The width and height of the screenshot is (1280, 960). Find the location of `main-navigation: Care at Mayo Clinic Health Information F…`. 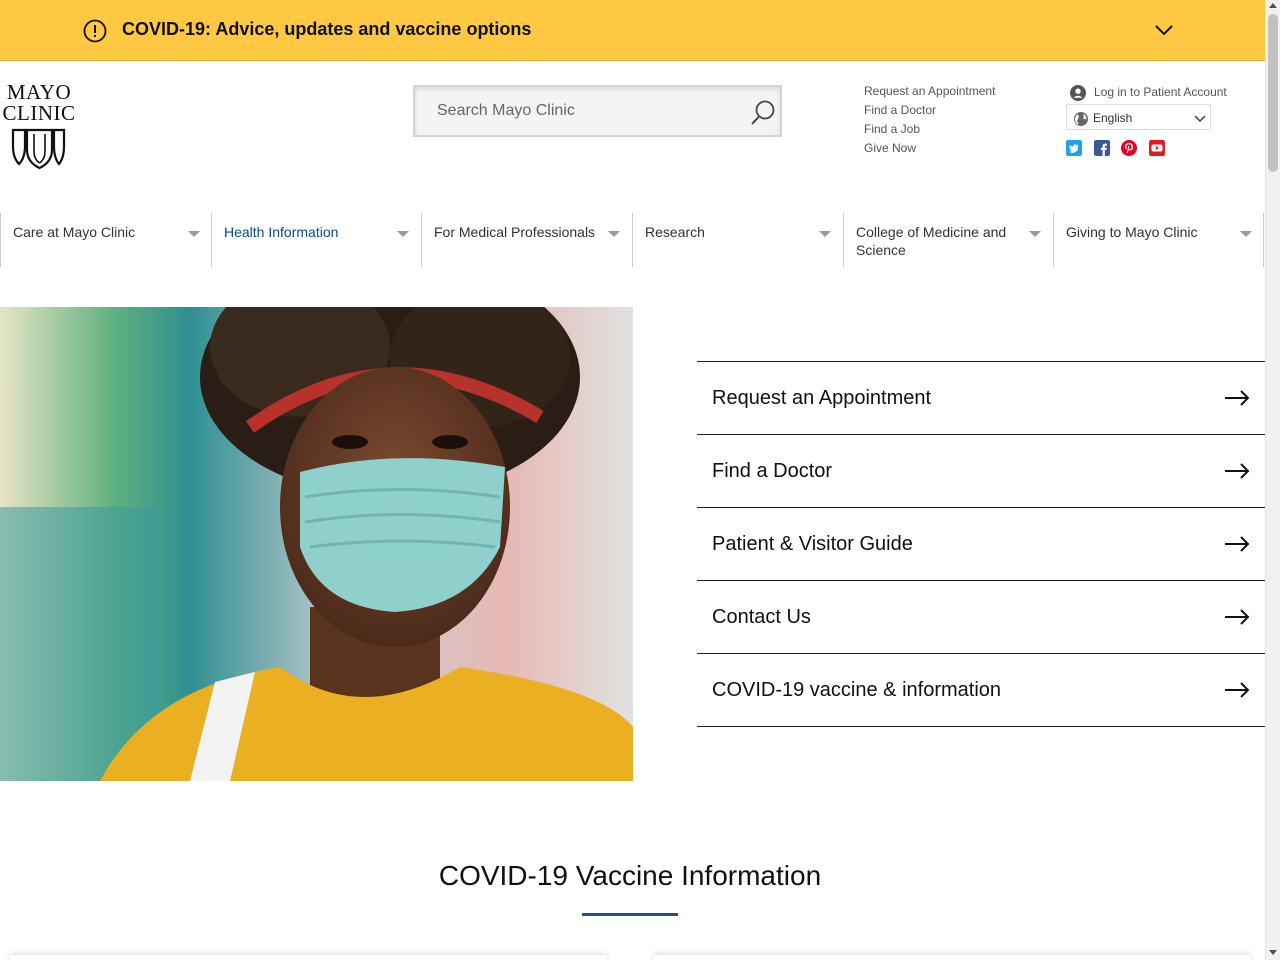

main-navigation: Care at Mayo Clinic Health Information F… is located at coordinates (632, 240).